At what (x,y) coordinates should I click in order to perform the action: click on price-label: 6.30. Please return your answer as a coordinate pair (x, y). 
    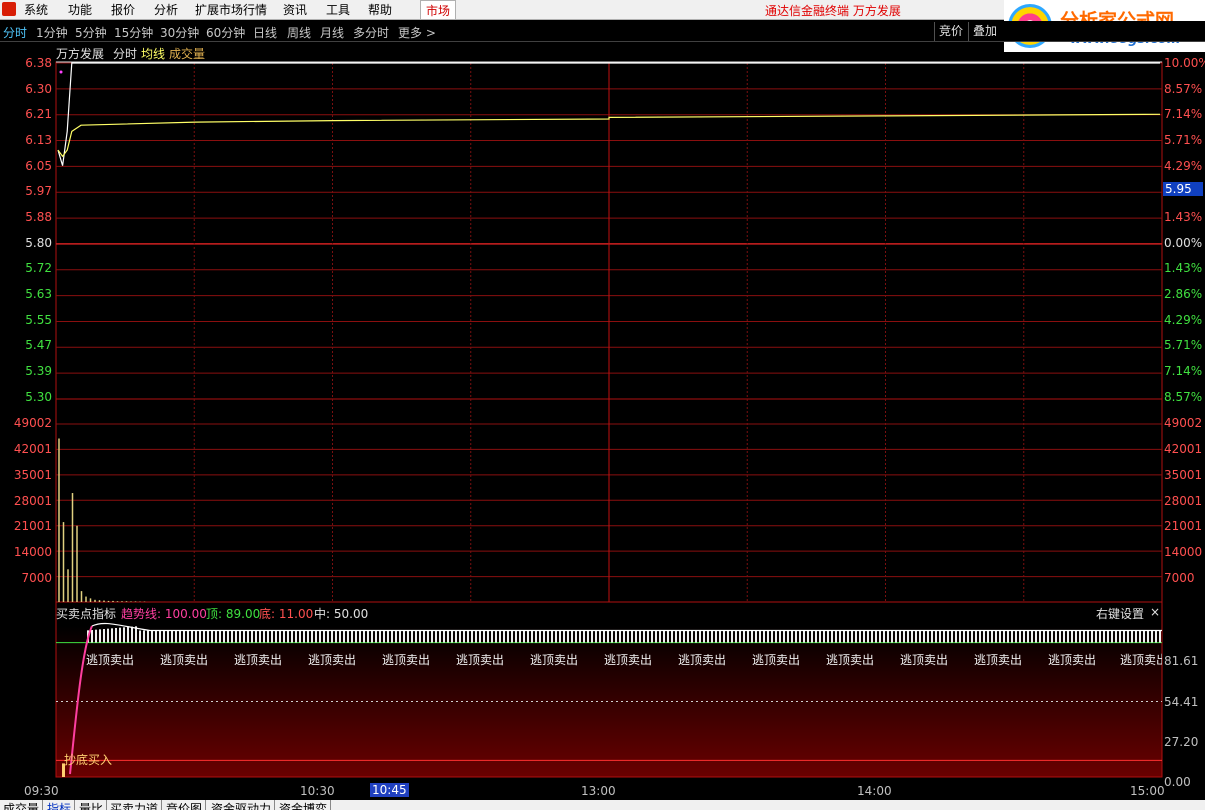
    Looking at the image, I should click on (38, 89).